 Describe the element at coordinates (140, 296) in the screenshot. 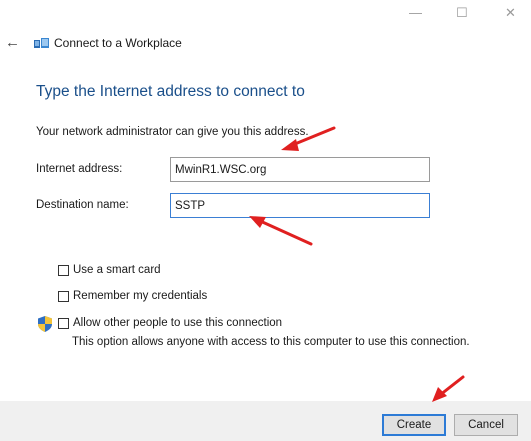

I see `remember-credentials-label: Remember my credentials` at that location.